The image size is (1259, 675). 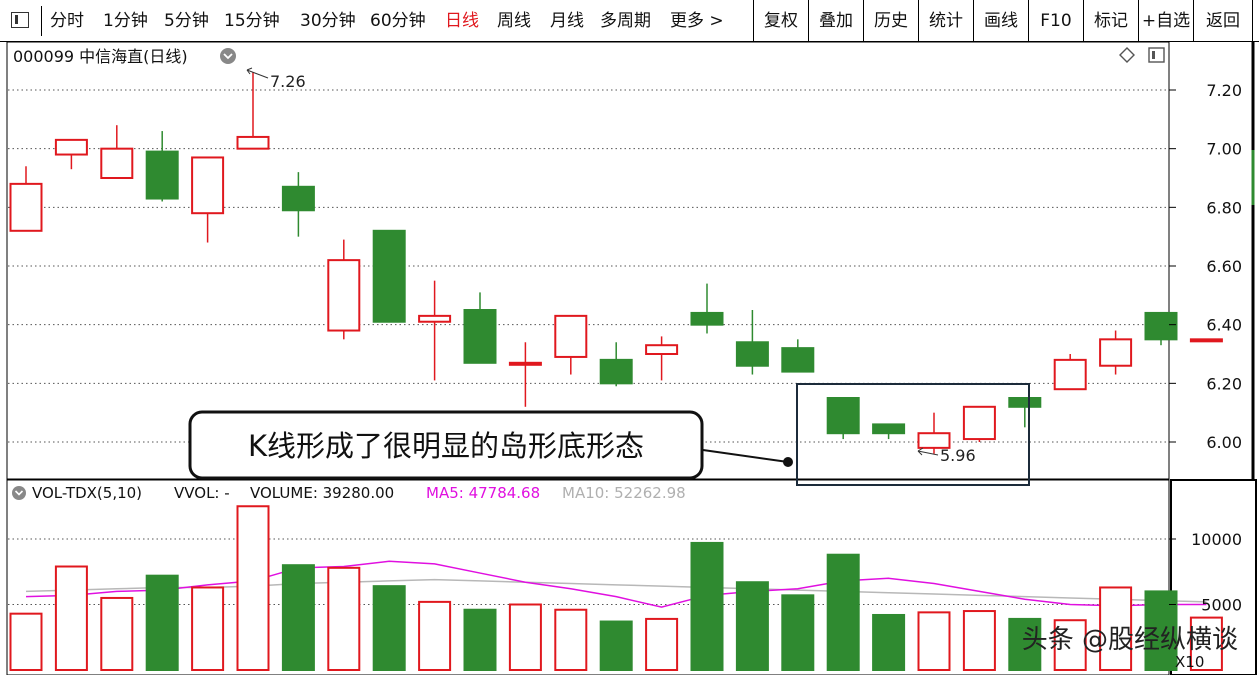 I want to click on watermark: 头条 @股经纵横谈, so click(x=1130, y=640).